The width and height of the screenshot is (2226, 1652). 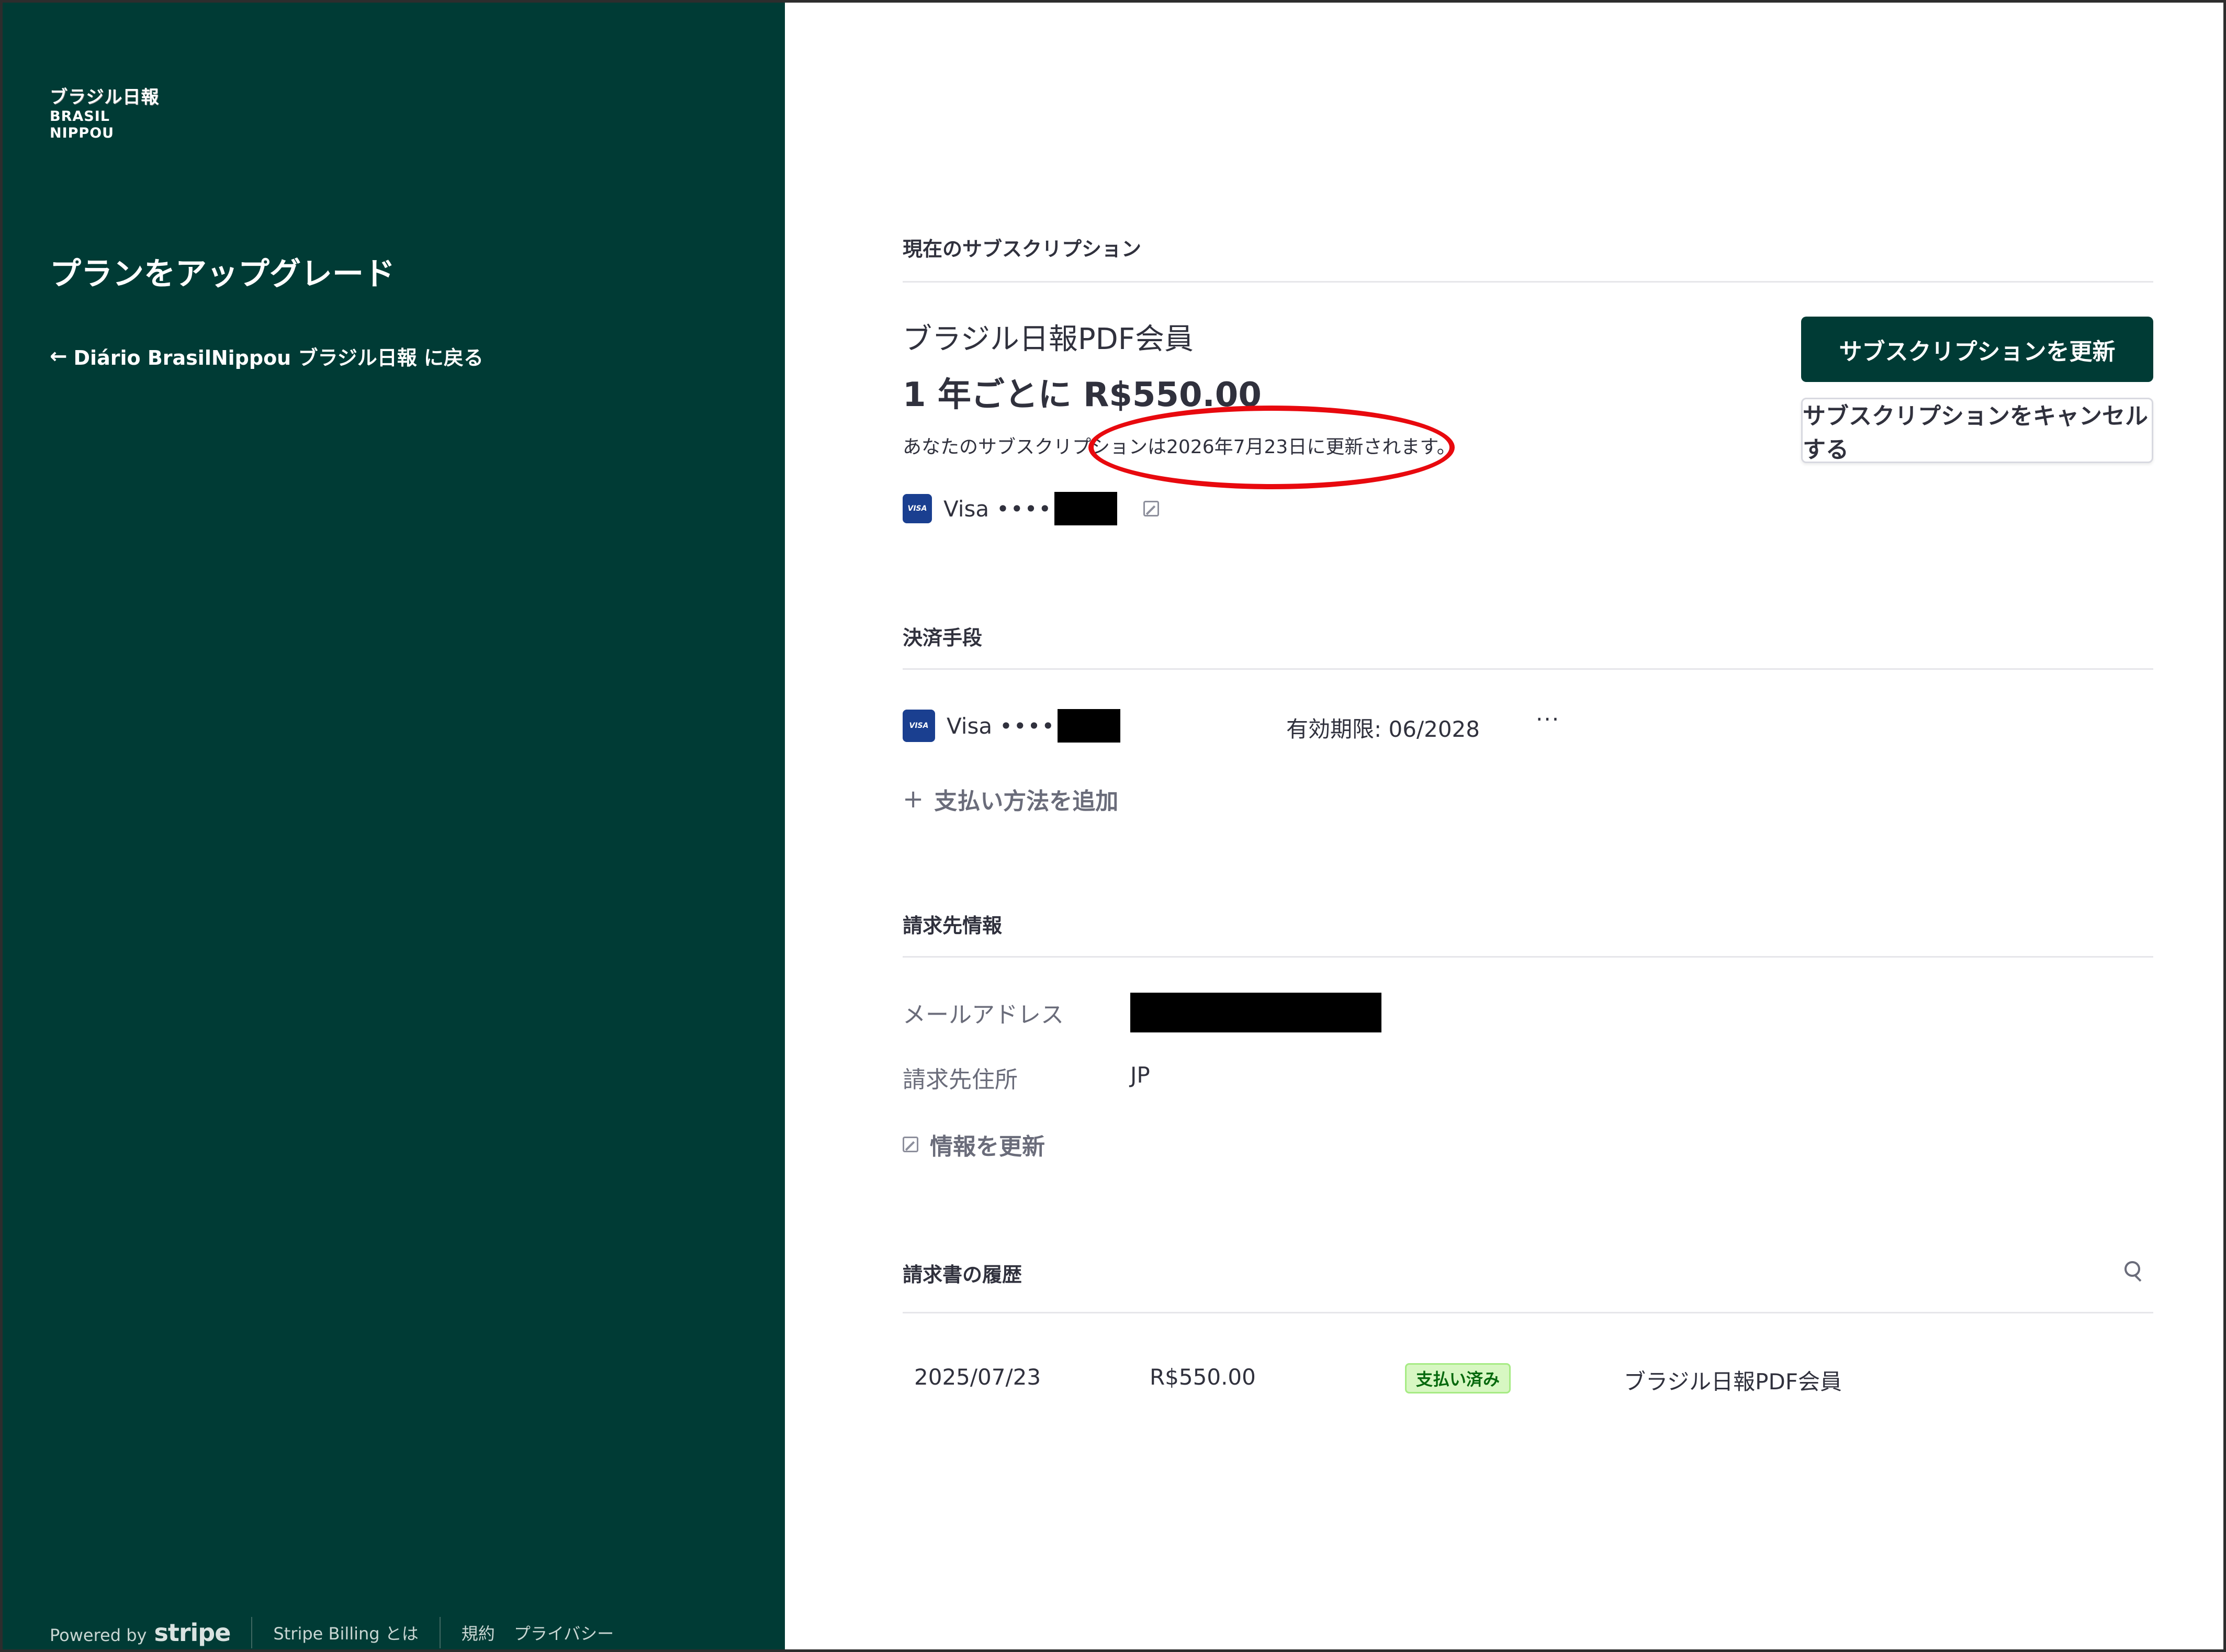 I want to click on payment-card-row: VISA Visa ••••, so click(x=1012, y=726).